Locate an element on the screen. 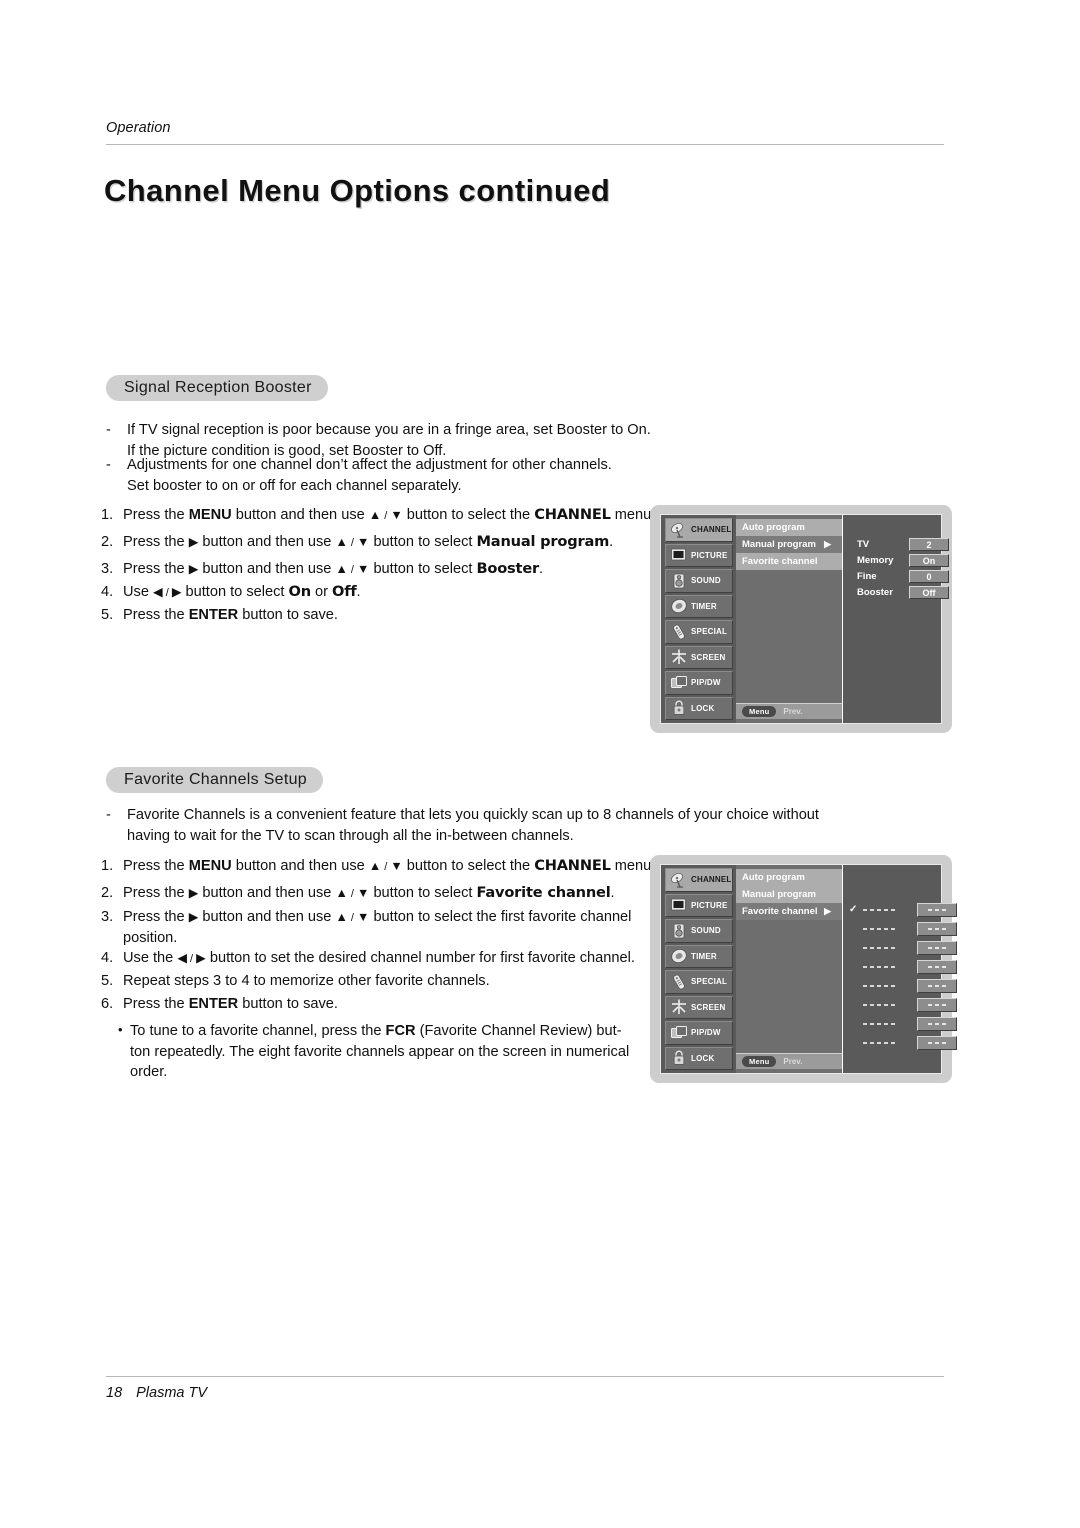  osd-list-item-manual-program: Manual program ▶ is located at coordinates (789, 544).